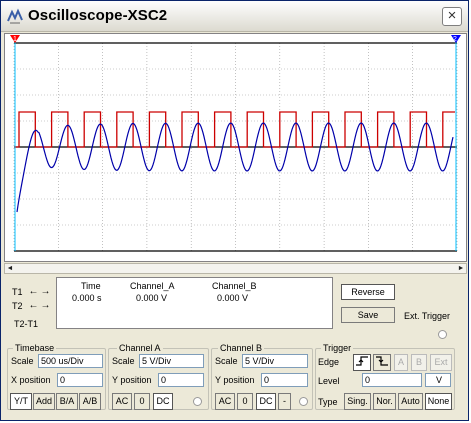 This screenshot has height=423, width=471. Describe the element at coordinates (410, 401) in the screenshot. I see `trigger-auto-button: Auto` at that location.